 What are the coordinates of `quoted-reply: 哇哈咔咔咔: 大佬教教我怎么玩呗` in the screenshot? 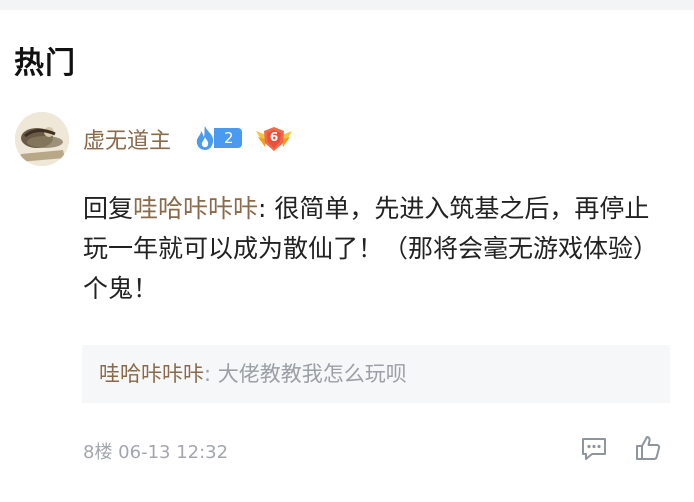 It's located at (376, 374).